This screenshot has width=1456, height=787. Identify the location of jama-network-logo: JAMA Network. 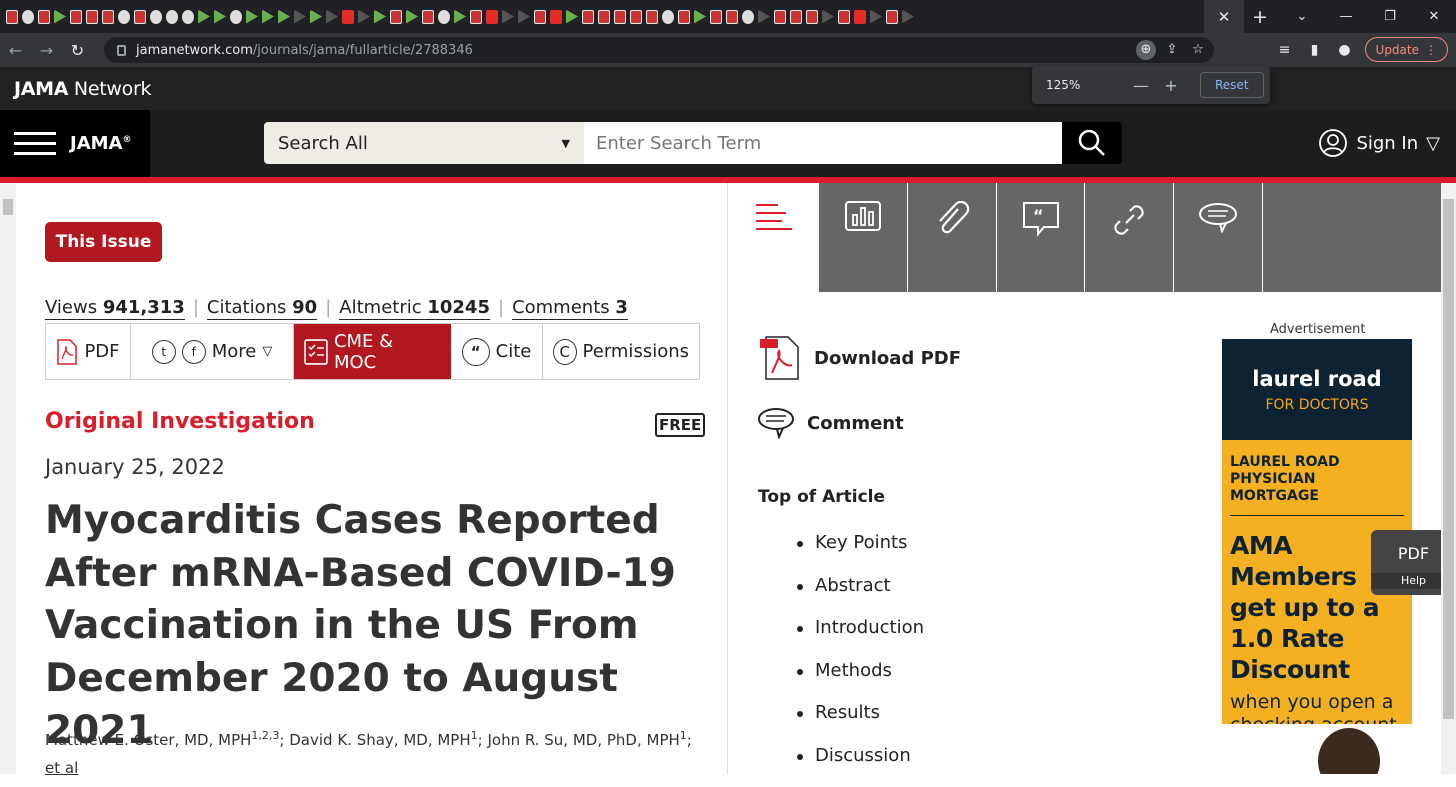
(82, 89).